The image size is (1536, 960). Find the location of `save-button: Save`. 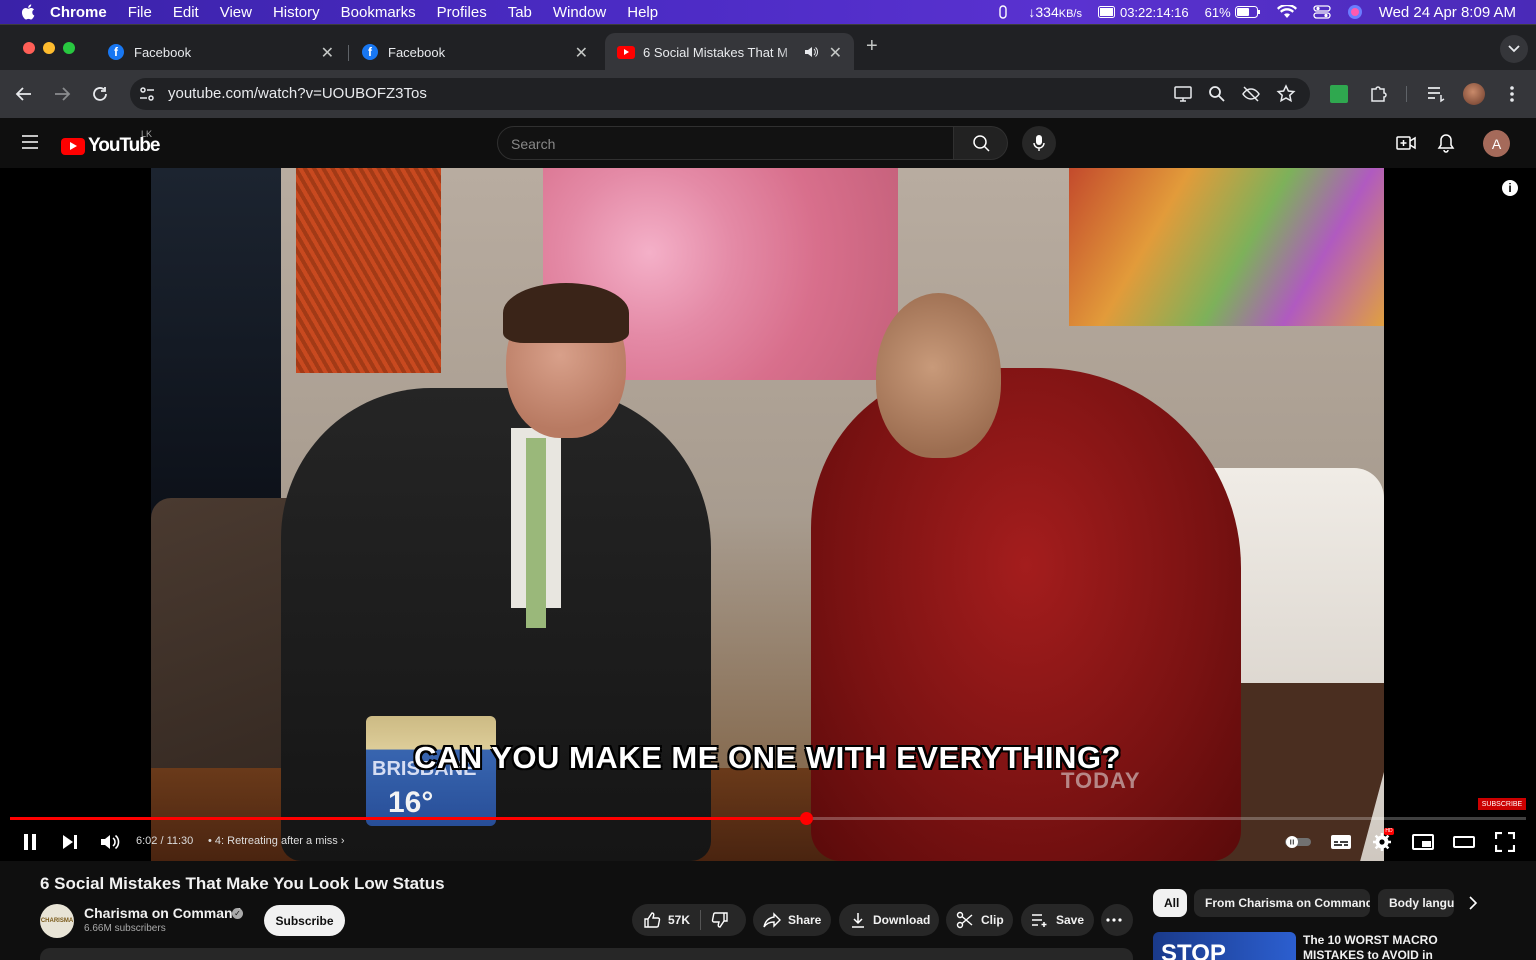

save-button: Save is located at coordinates (1057, 920).